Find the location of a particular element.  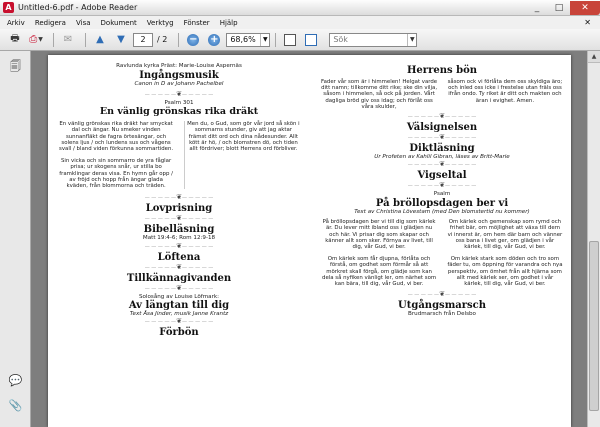

scrollbar-thumb is located at coordinates (594, 326).